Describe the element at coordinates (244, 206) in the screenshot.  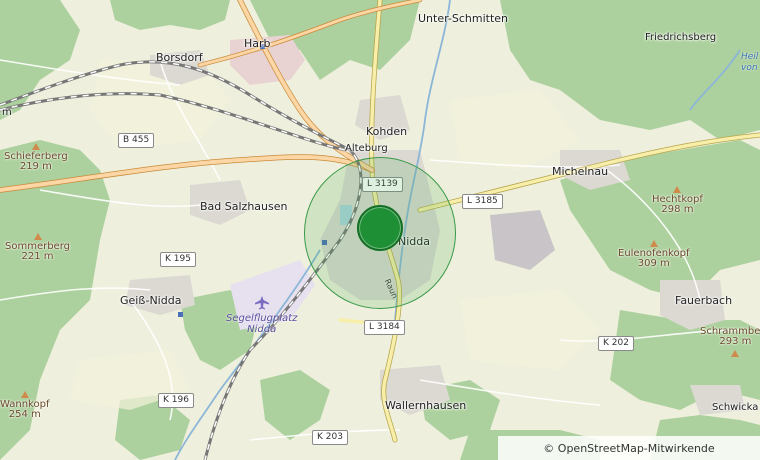
I see `place-label-bad-salzhausen: Bad Salzhausen` at that location.